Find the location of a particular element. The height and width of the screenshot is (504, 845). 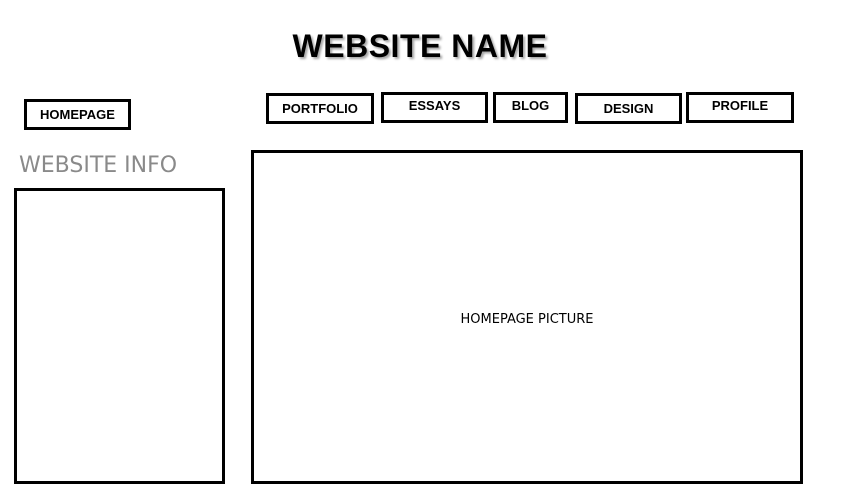

nav-blog-button: BLOG is located at coordinates (530, 107).